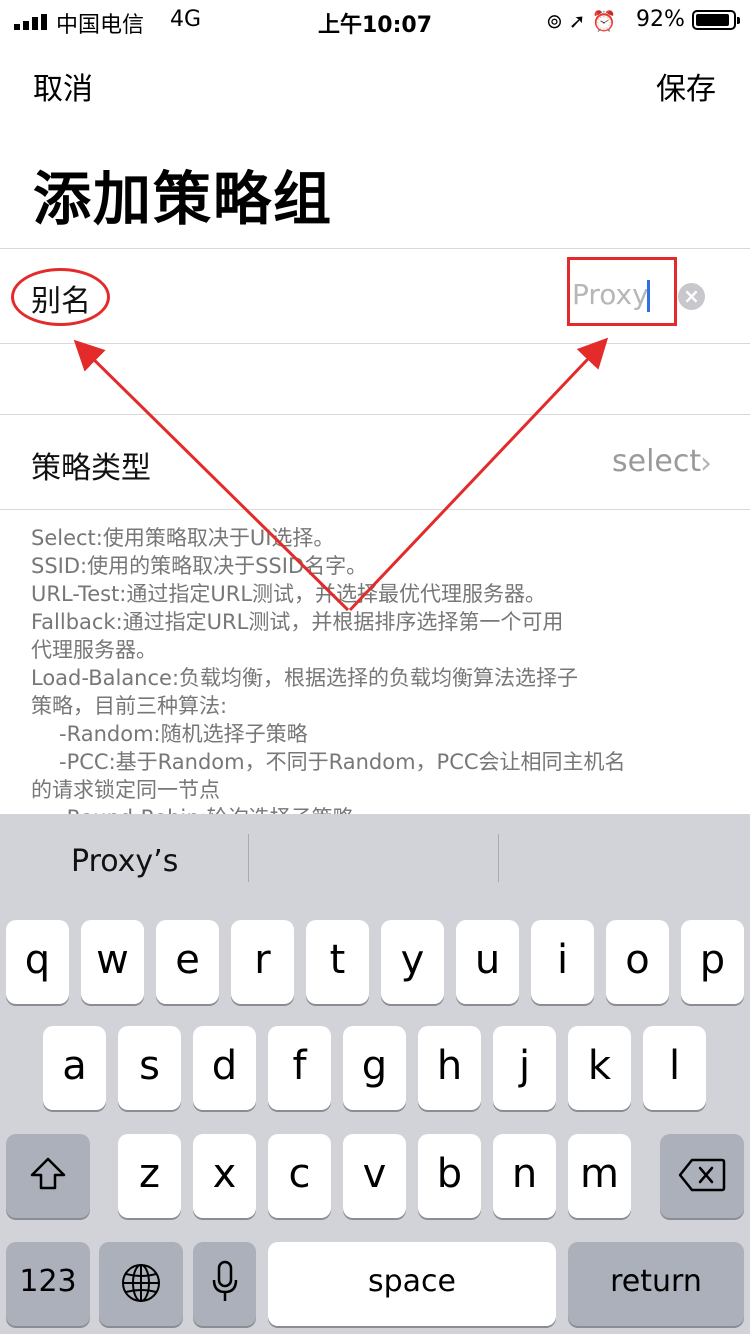 Image resolution: width=750 pixels, height=1334 pixels. I want to click on microphone-icon, so click(224, 1280).